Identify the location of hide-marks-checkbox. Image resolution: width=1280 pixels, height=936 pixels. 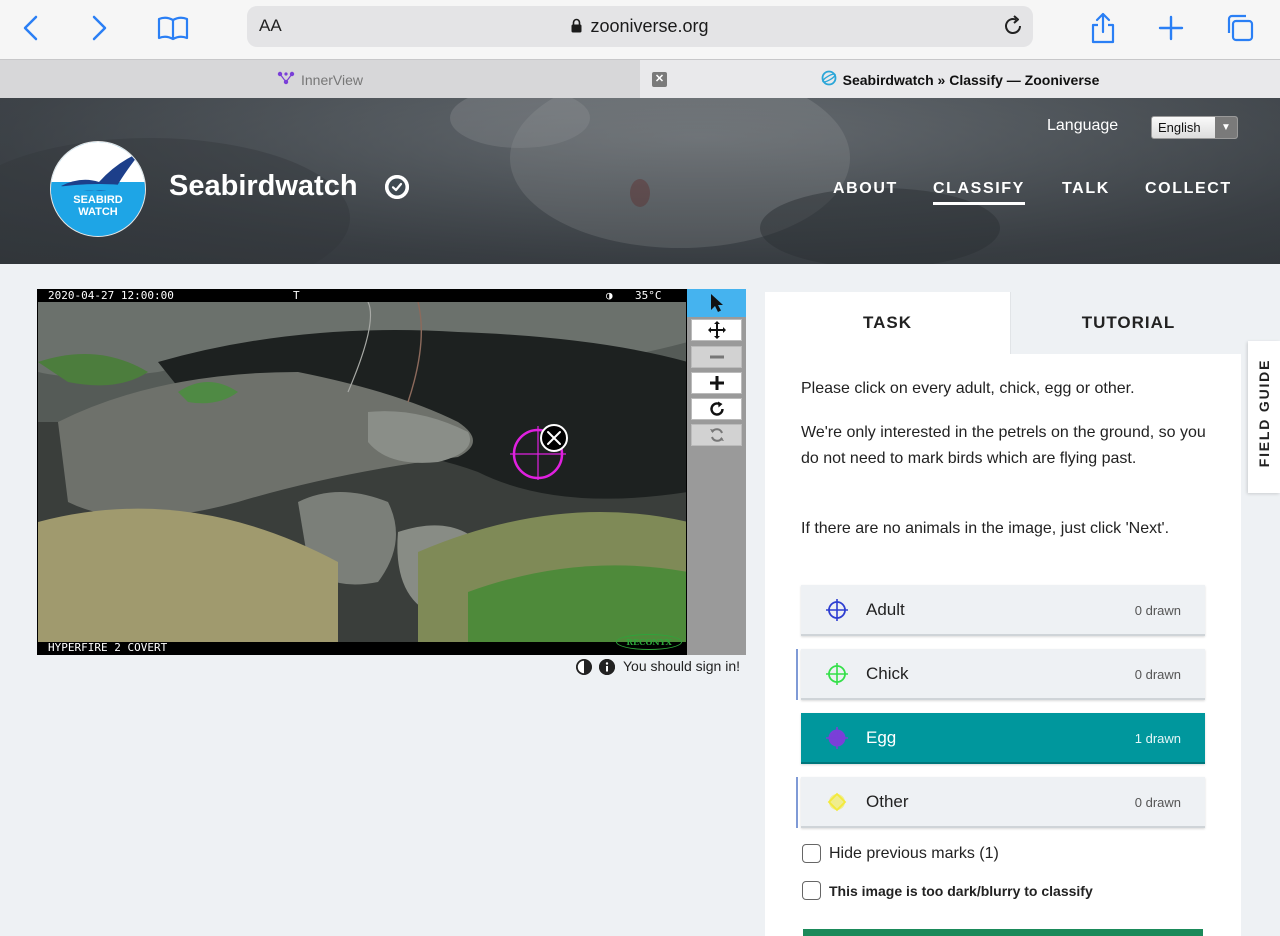
(811, 853).